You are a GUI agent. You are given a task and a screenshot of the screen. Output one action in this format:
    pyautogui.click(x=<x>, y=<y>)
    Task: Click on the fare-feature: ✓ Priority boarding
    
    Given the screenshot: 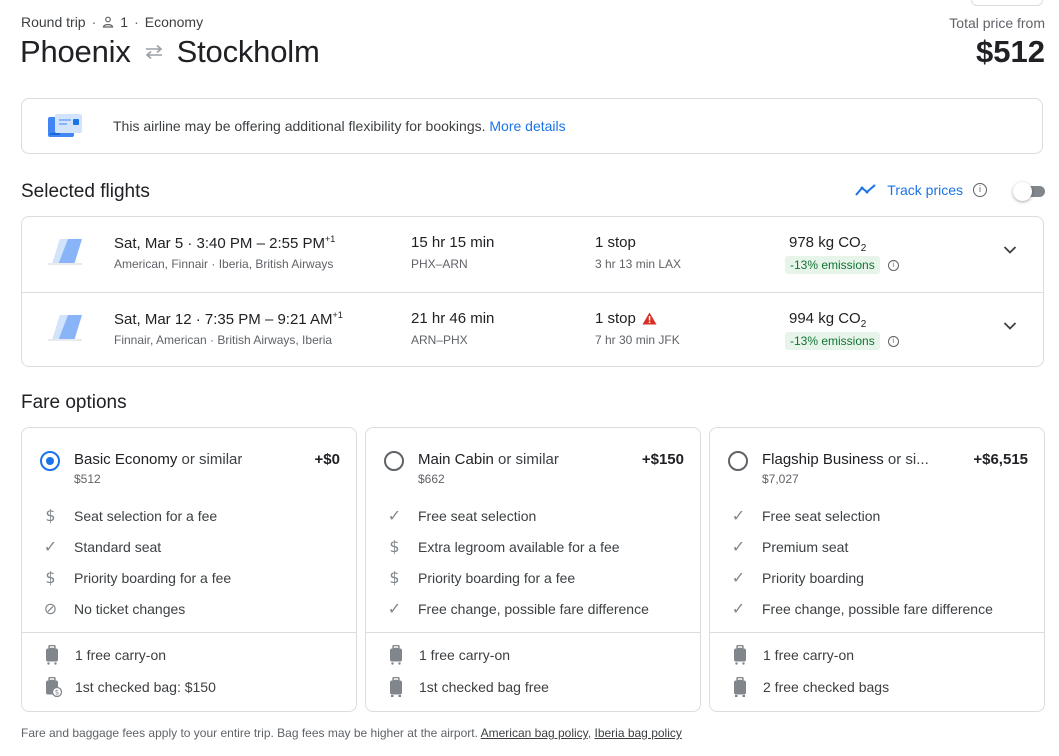 What is the action you would take?
    pyautogui.click(x=797, y=577)
    